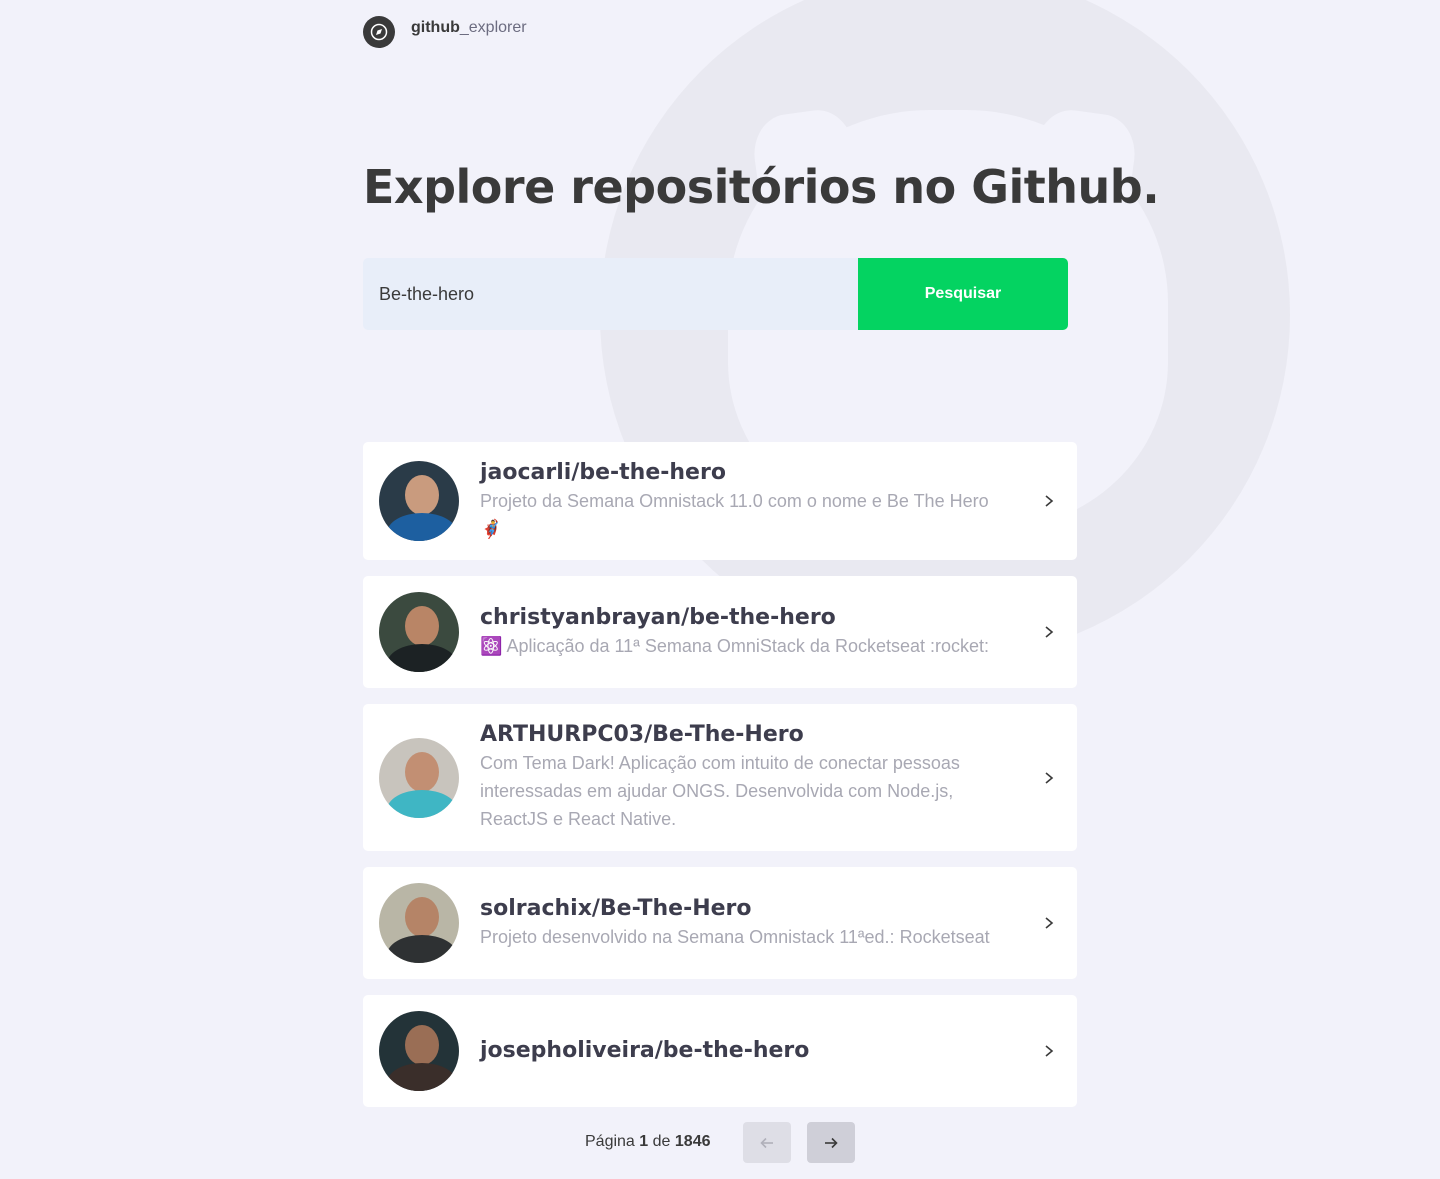 This screenshot has width=1440, height=1179. Describe the element at coordinates (379, 32) in the screenshot. I see `compass-icon` at that location.